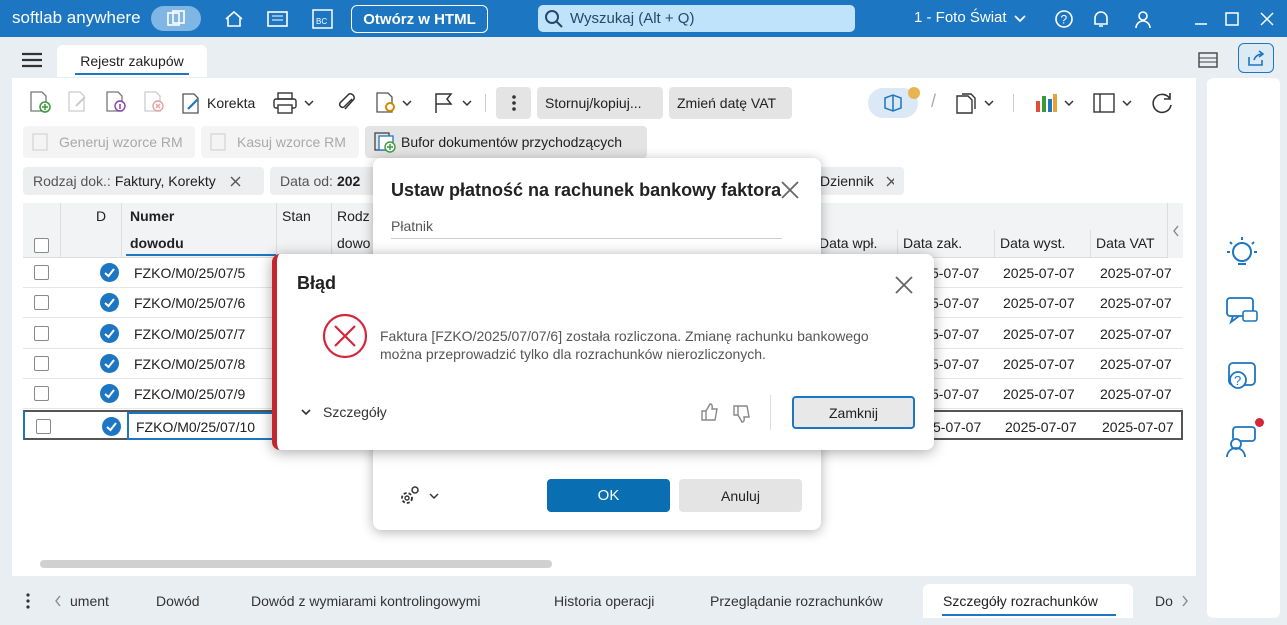  Describe the element at coordinates (796, 601) in the screenshot. I see `tab-przegladanie: Przeglądanie rozrachunków` at that location.